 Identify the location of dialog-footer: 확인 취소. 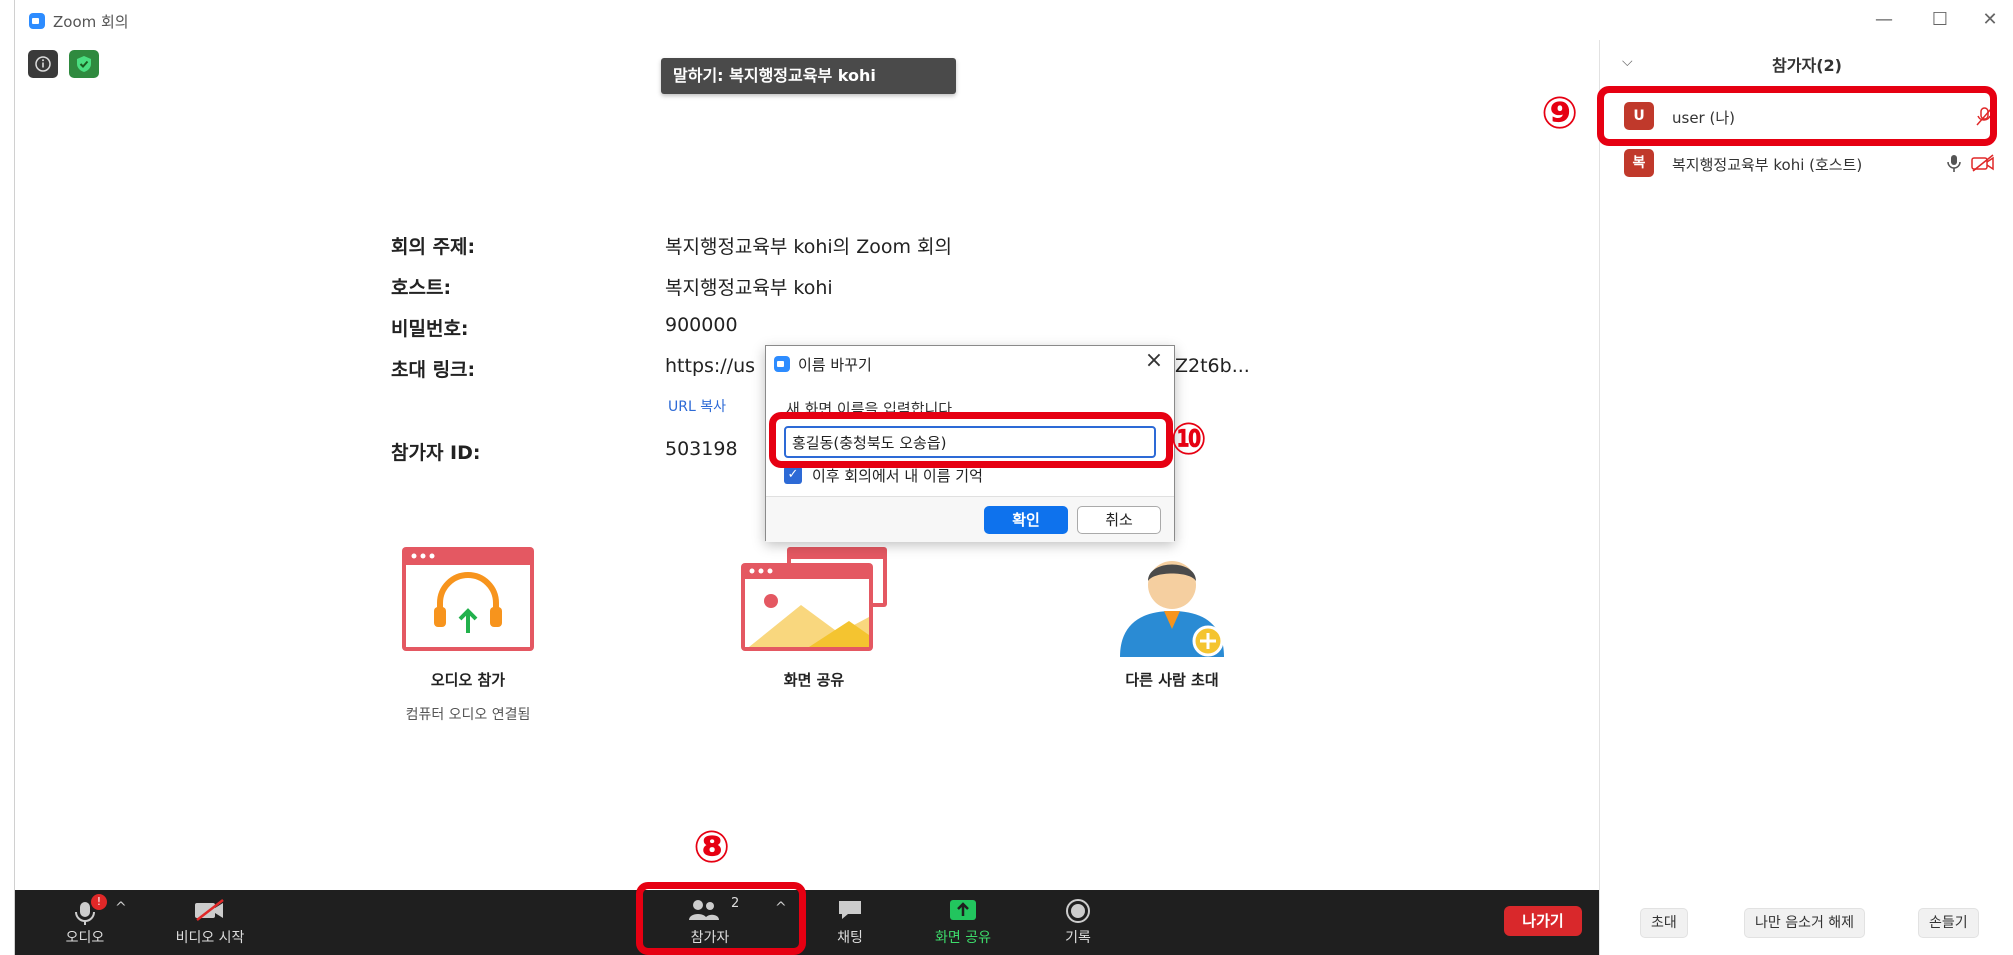
(970, 519).